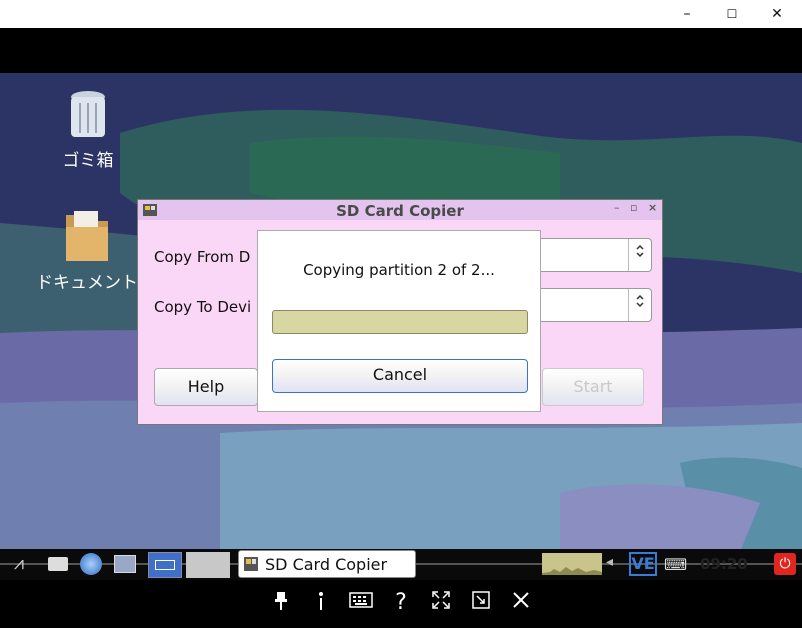 This screenshot has height=628, width=802. What do you see at coordinates (91, 564) in the screenshot?
I see `web-browser-icon` at bounding box center [91, 564].